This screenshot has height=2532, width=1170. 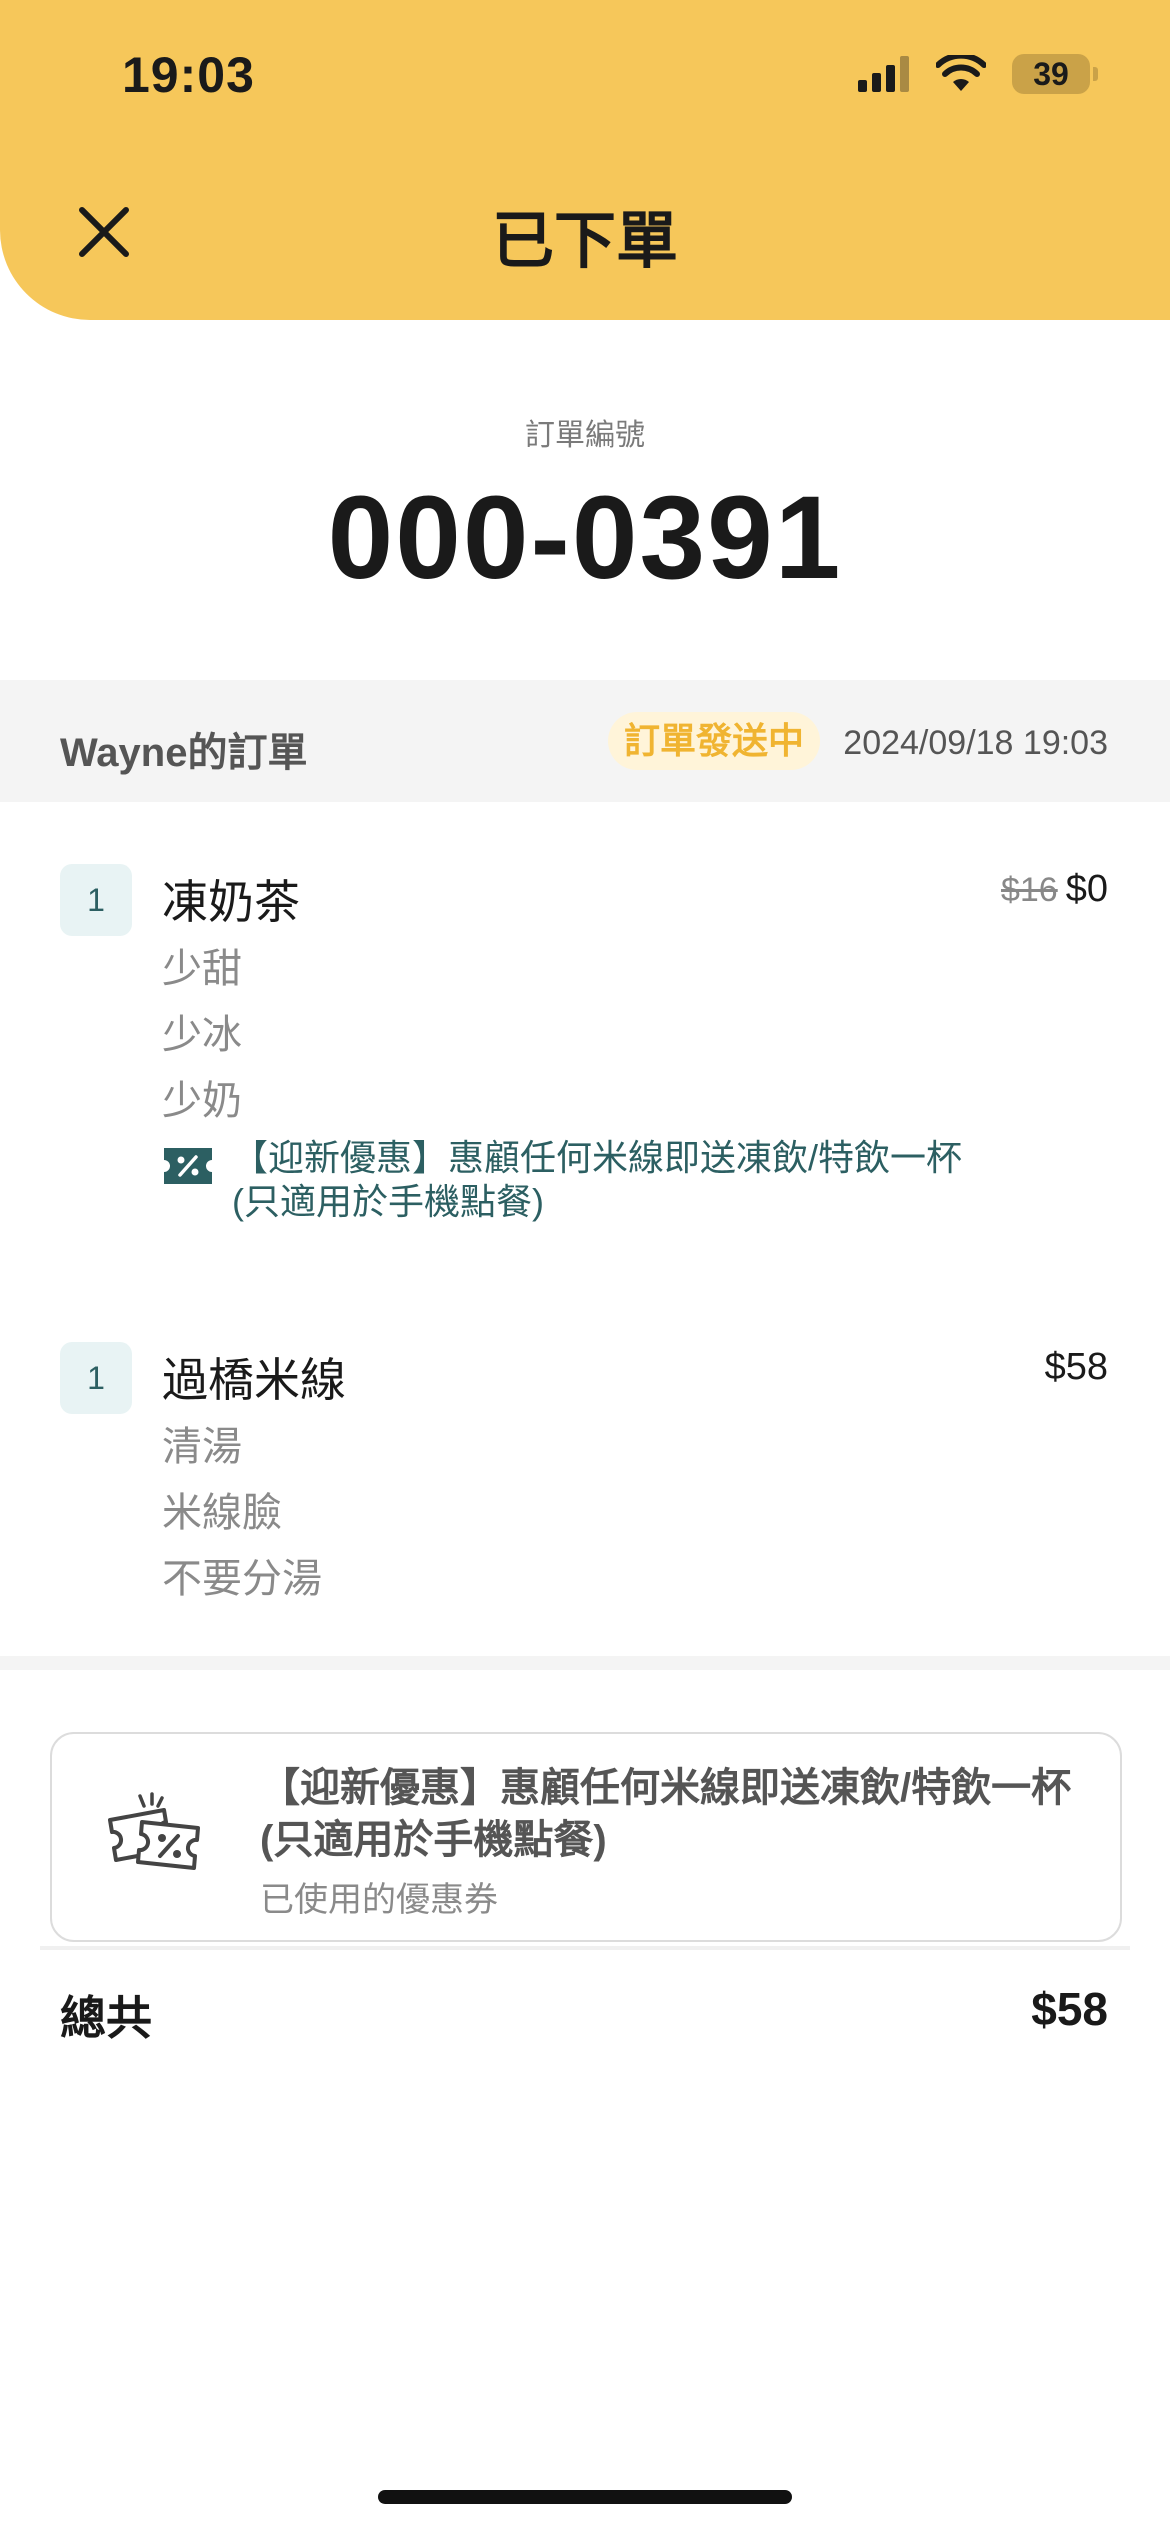 I want to click on home-indicator, so click(x=585, y=2497).